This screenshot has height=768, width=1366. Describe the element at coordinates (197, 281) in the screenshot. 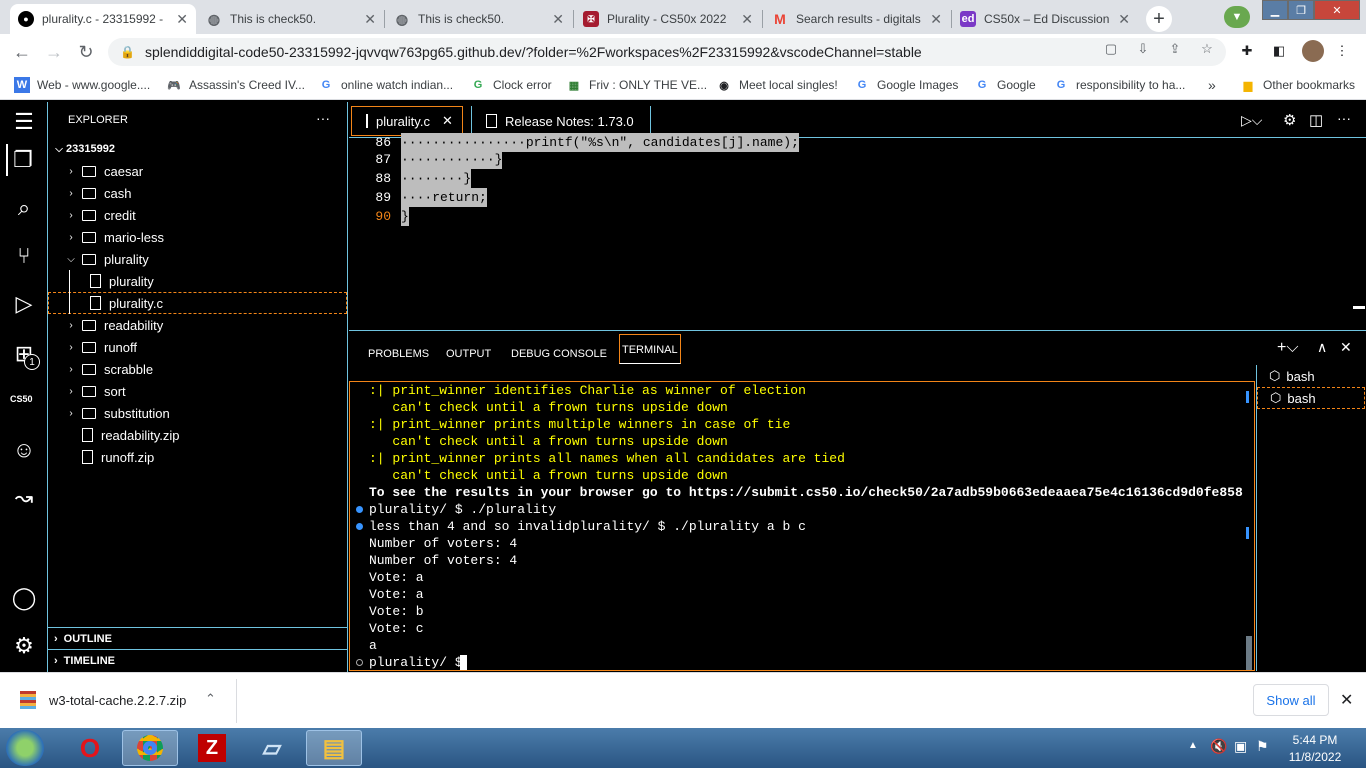

I see `tree-file-plurality: plurality` at that location.